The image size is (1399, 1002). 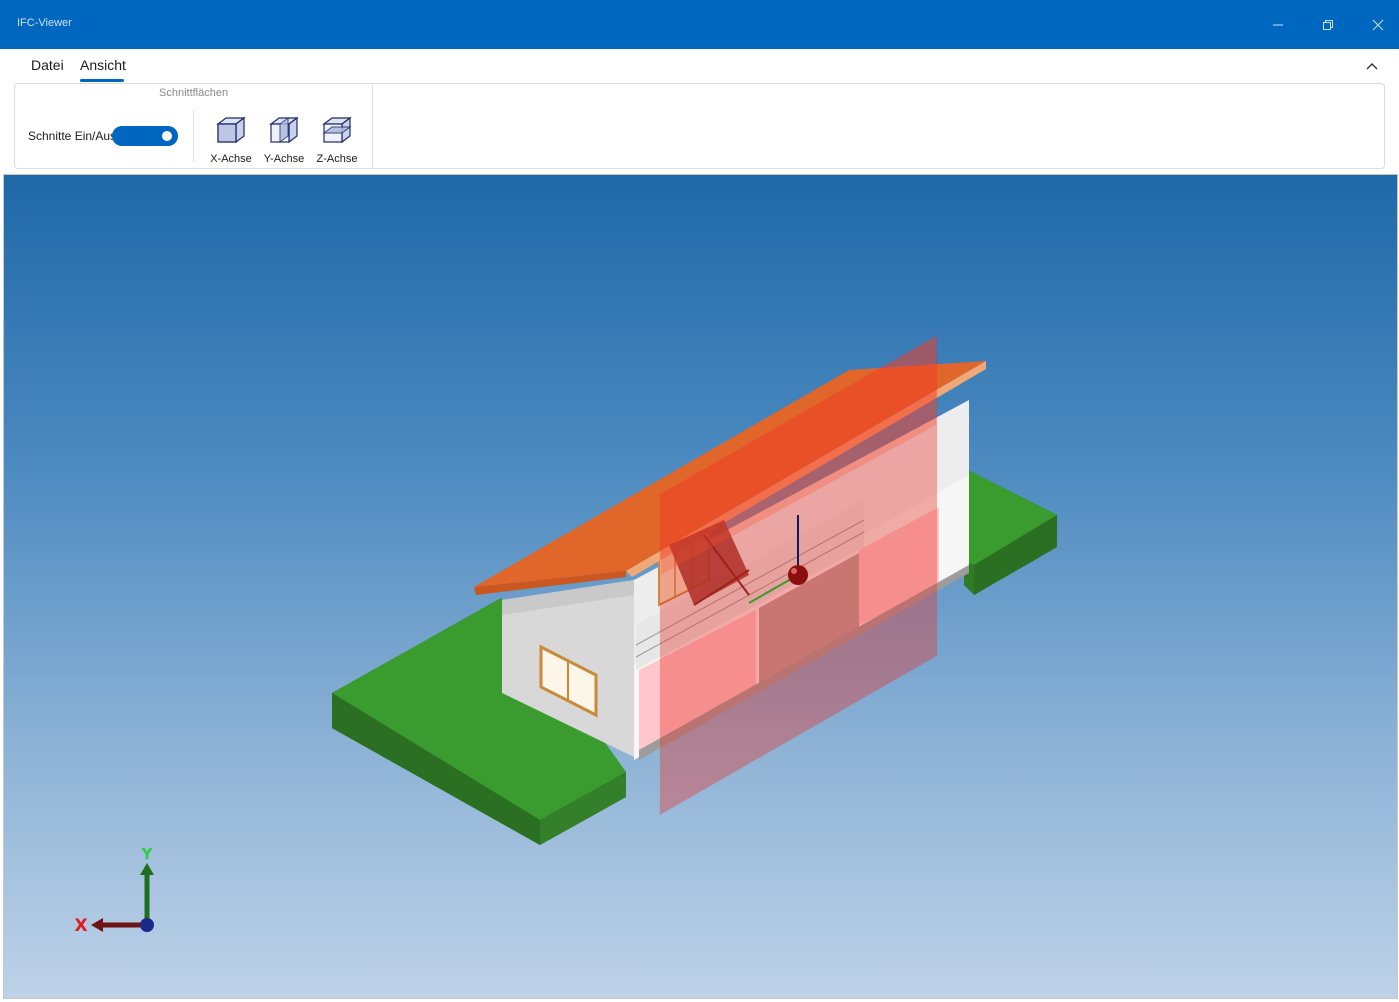 I want to click on tab-ansicht: Ansicht, so click(x=103, y=65).